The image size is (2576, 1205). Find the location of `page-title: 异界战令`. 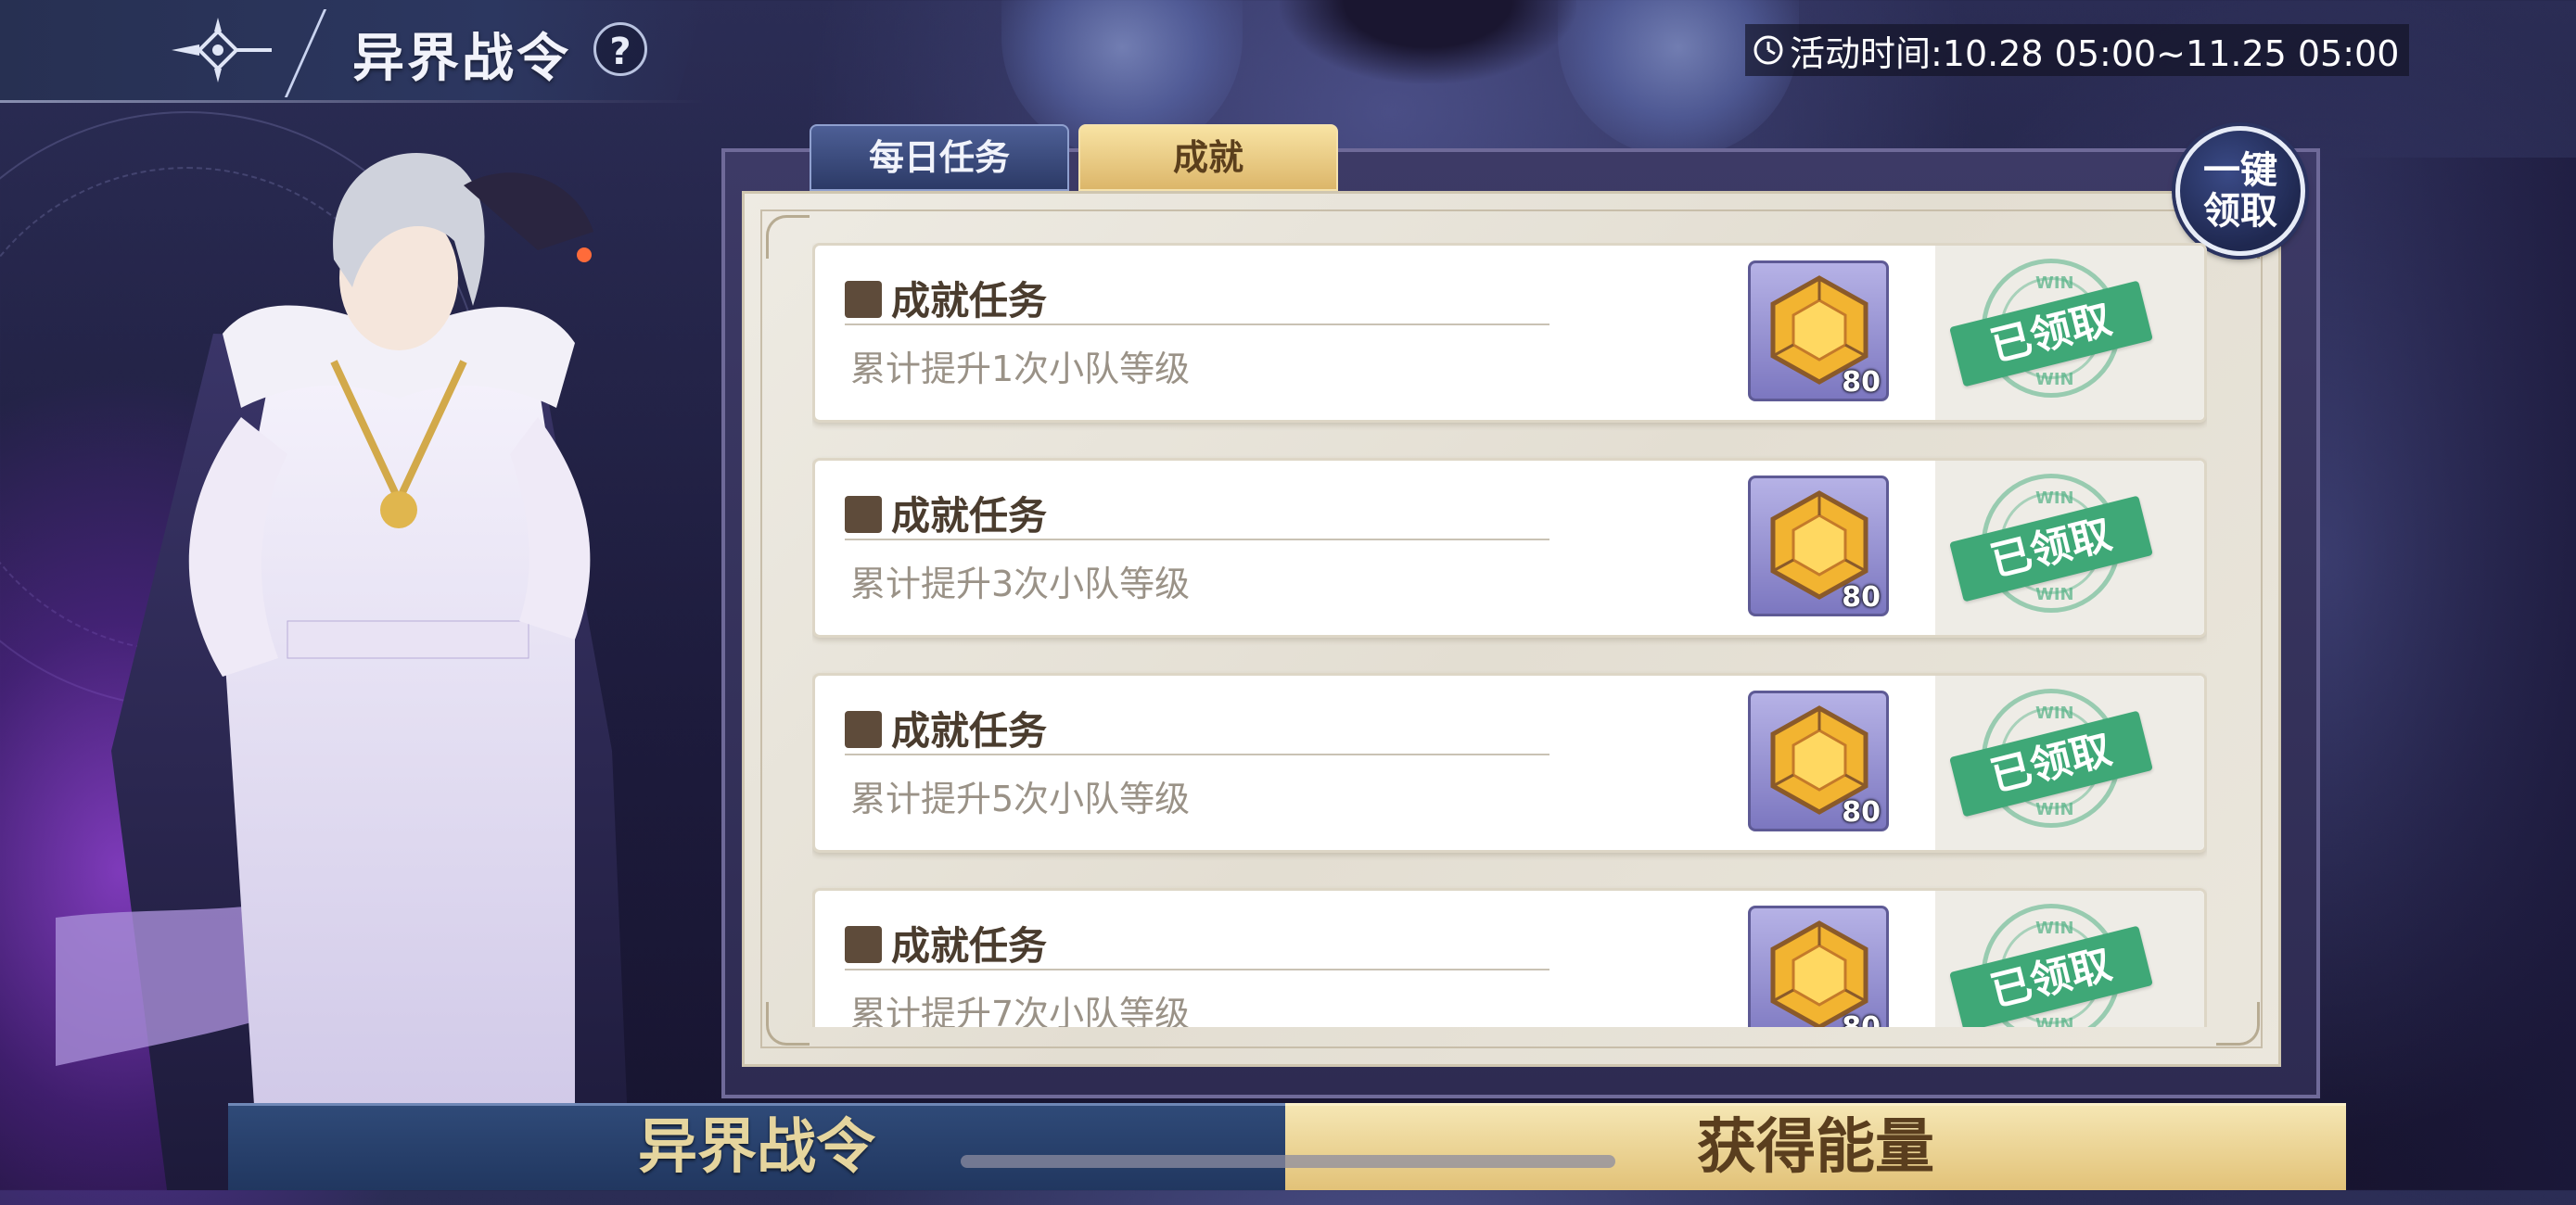

page-title: 异界战令 is located at coordinates (462, 59).